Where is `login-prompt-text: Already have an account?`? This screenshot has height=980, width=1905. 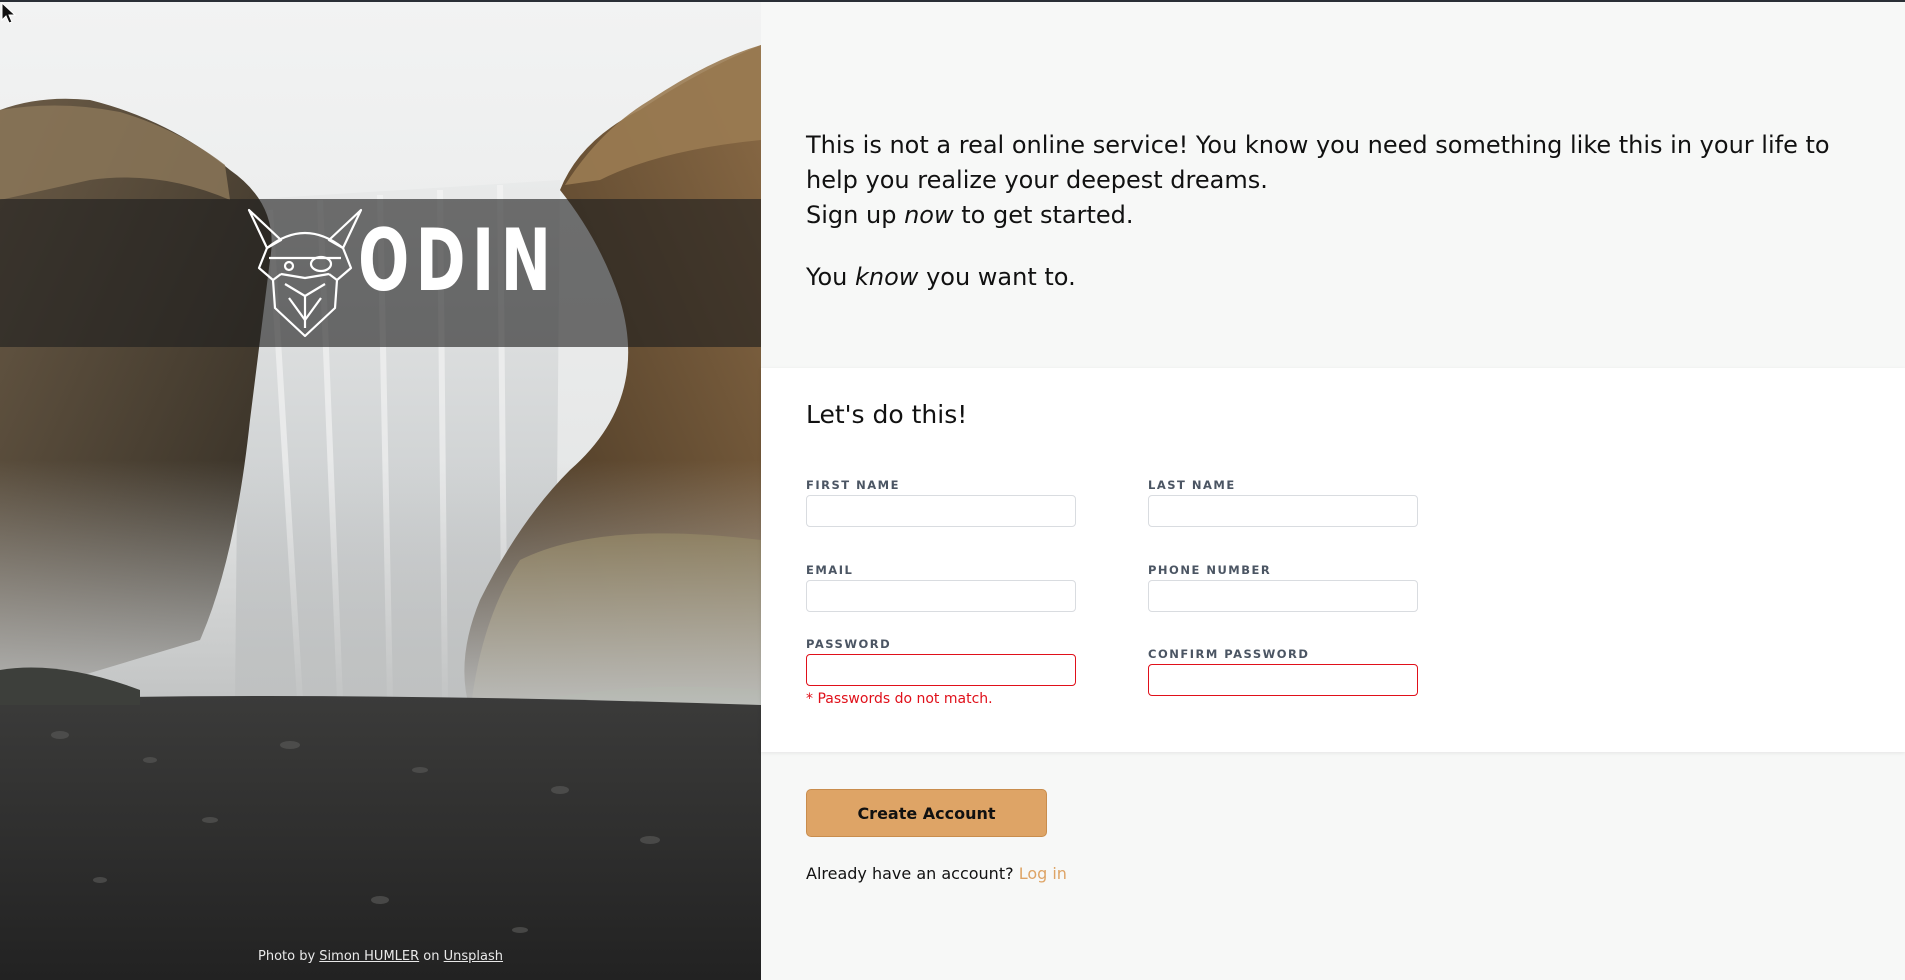
login-prompt-text: Already have an account? is located at coordinates (910, 873).